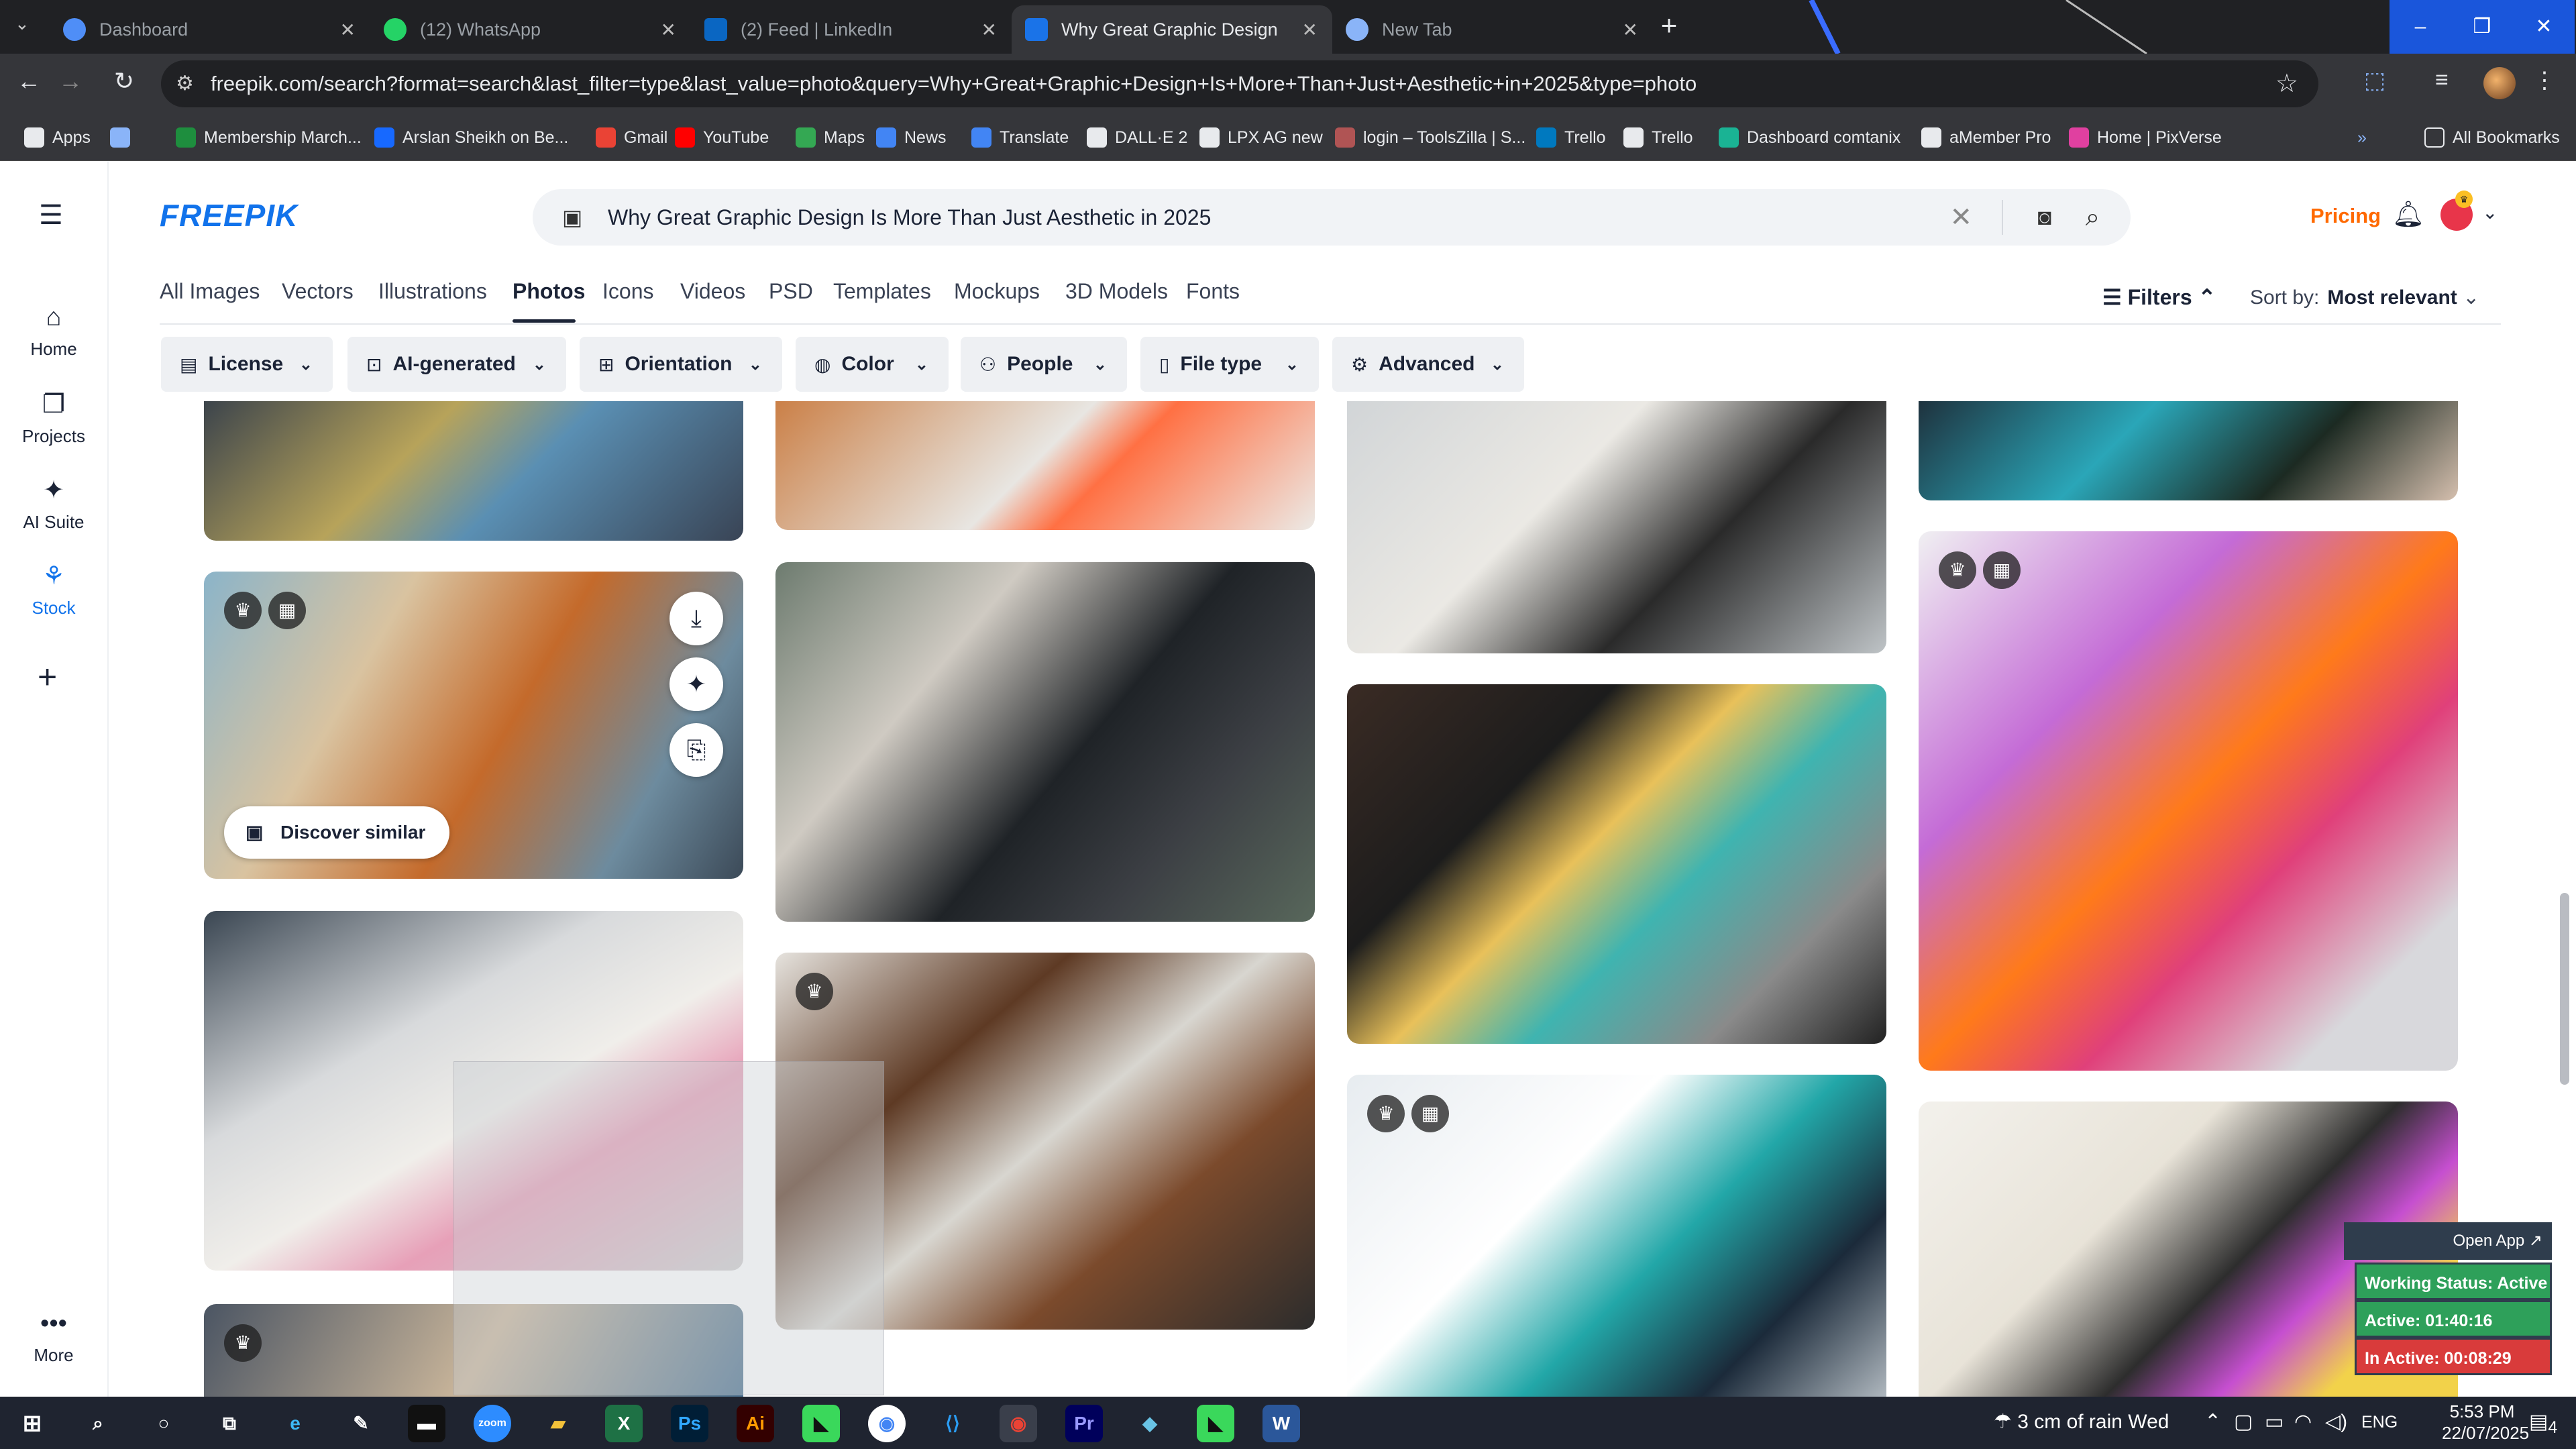 The height and width of the screenshot is (1449, 2576). What do you see at coordinates (1084, 1423) in the screenshot?
I see `premiere-icon: Pr` at bounding box center [1084, 1423].